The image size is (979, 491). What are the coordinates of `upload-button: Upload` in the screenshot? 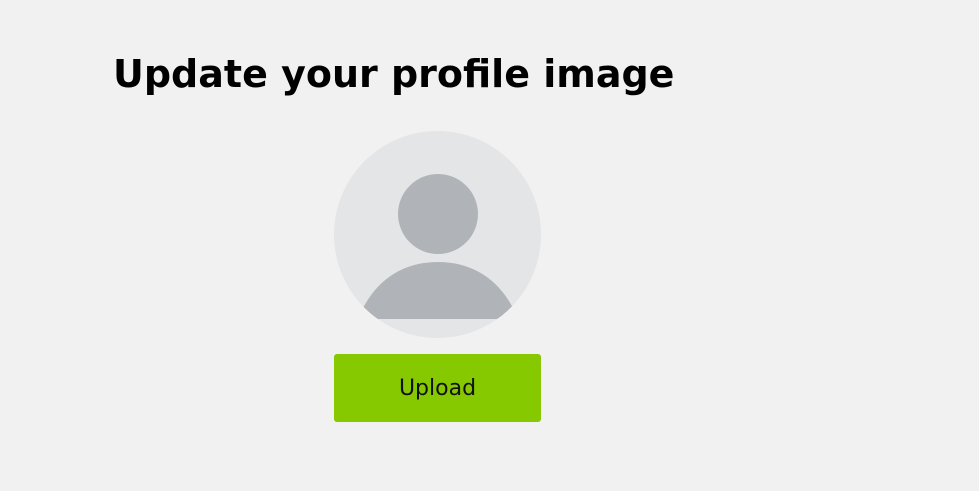 It's located at (437, 388).